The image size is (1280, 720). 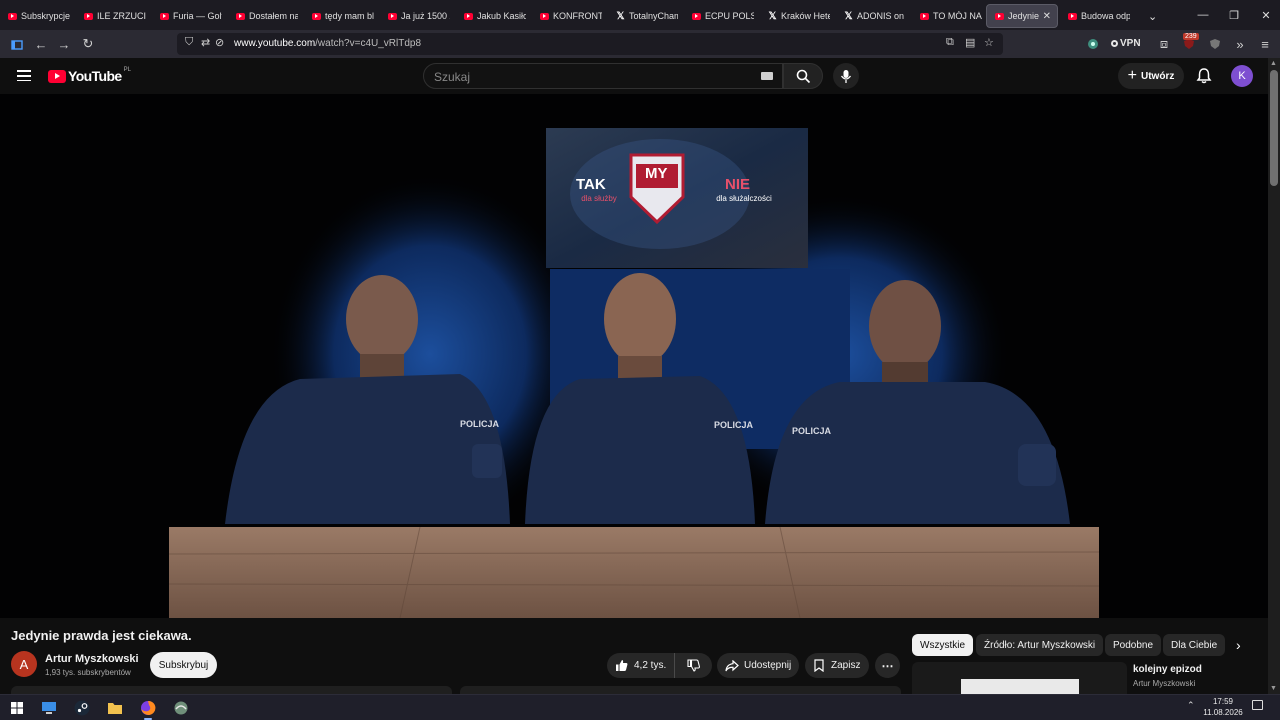 What do you see at coordinates (1151, 16) in the screenshot?
I see `tab-list-chevron-icon: ⌄` at bounding box center [1151, 16].